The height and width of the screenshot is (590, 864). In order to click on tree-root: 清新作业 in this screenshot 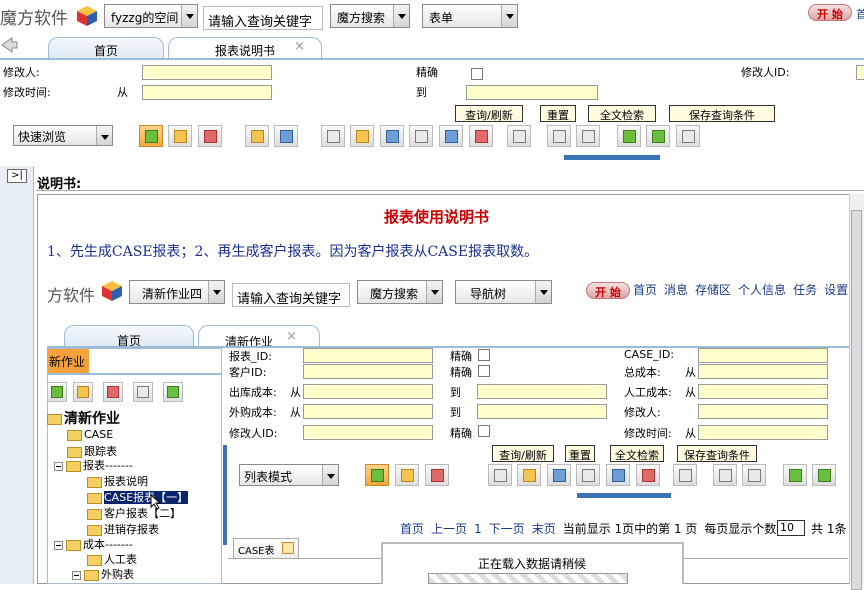, I will do `click(83, 418)`.